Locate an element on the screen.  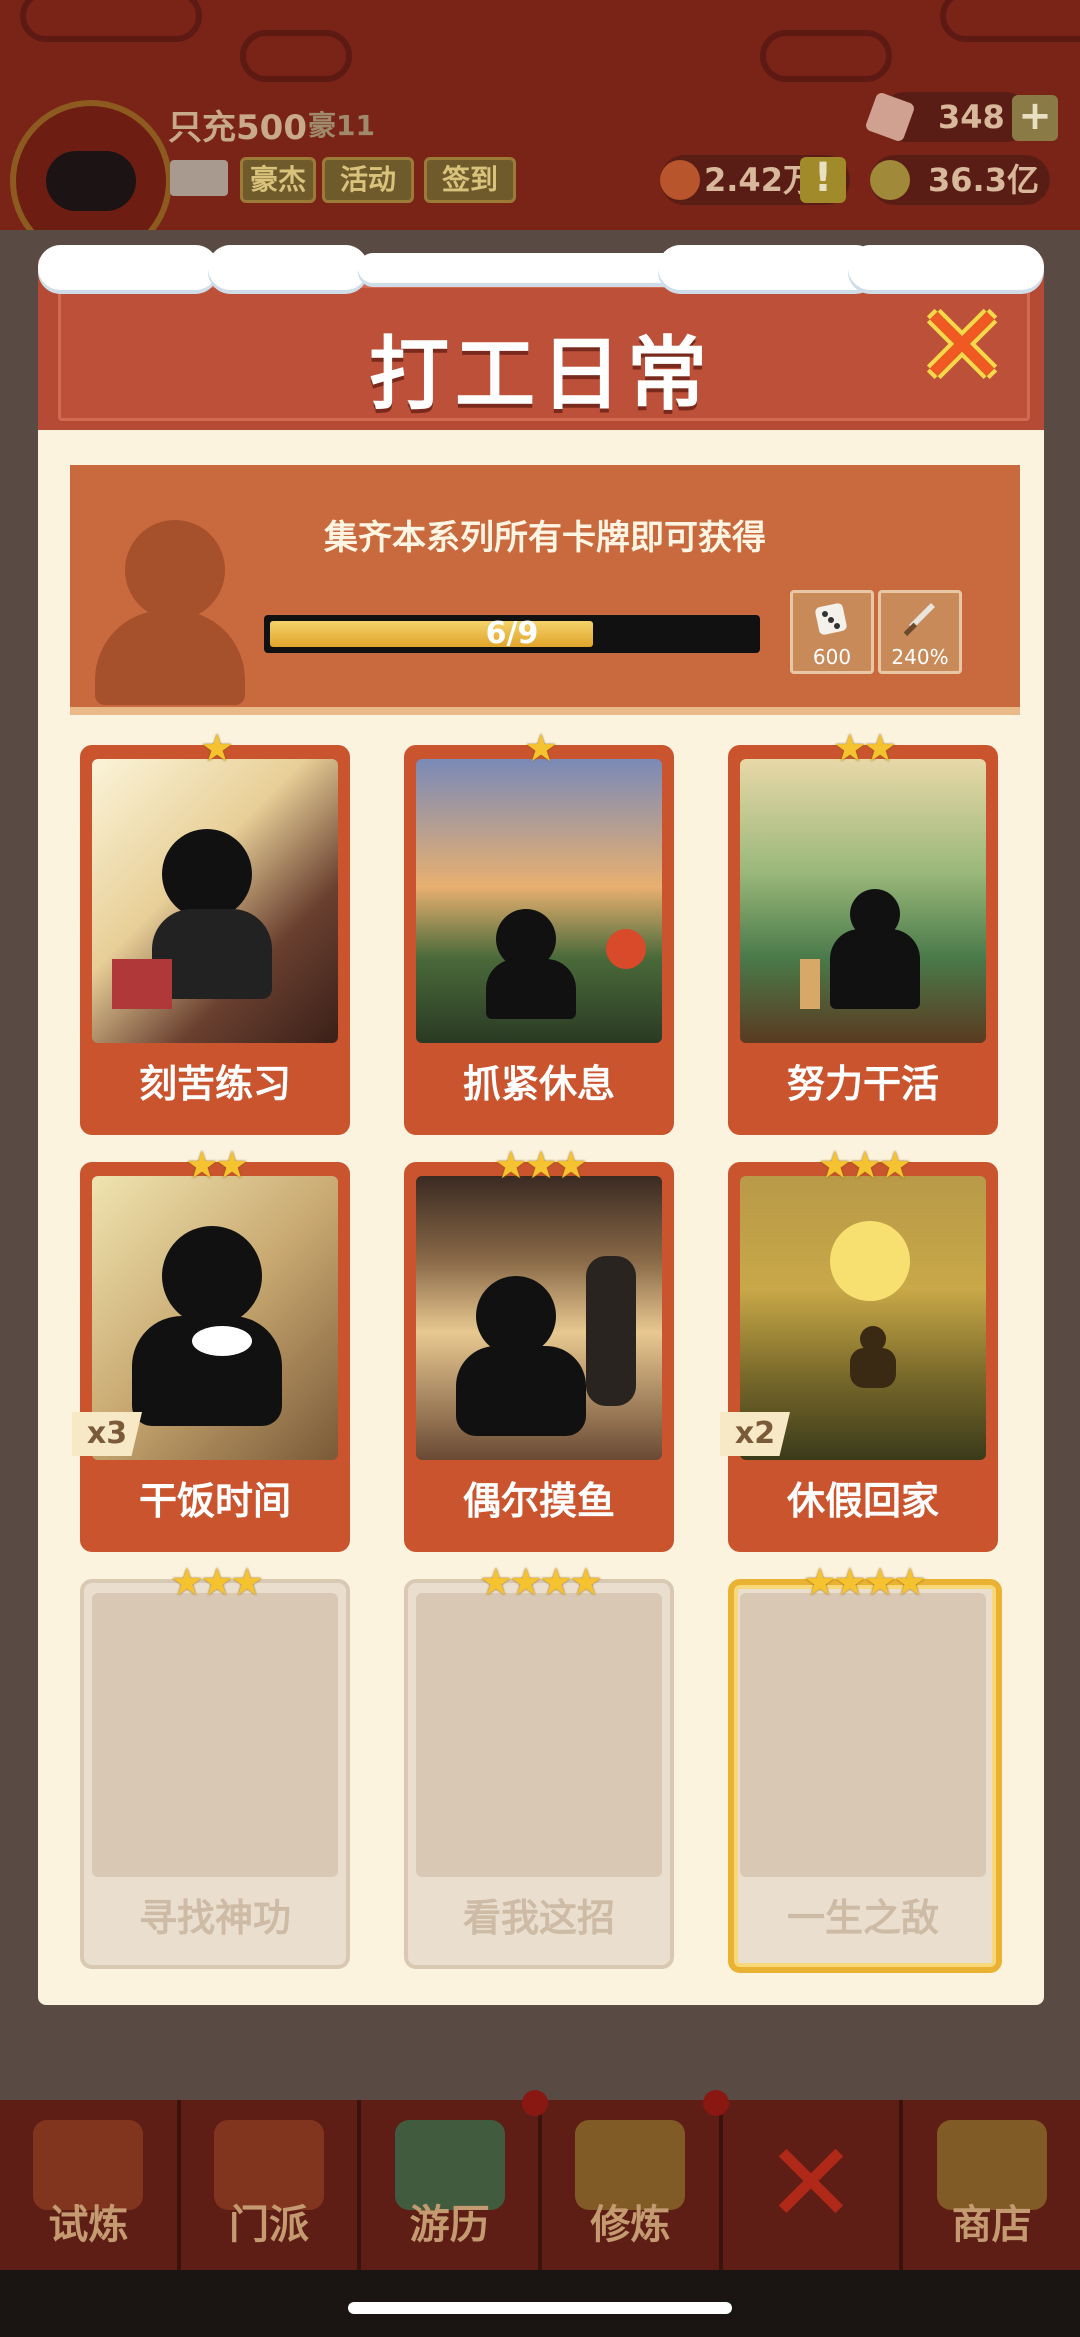
card-name: 刻苦练习 is located at coordinates (214, 1084).